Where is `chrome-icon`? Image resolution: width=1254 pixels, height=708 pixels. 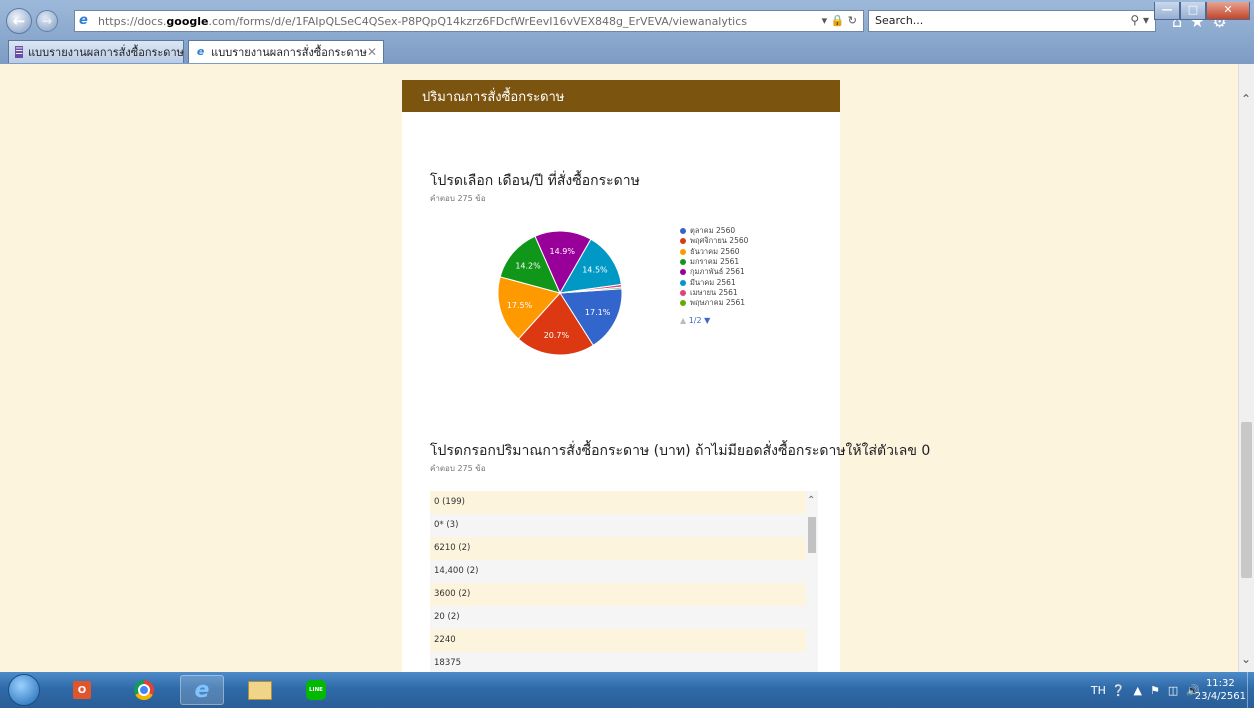 chrome-icon is located at coordinates (144, 690).